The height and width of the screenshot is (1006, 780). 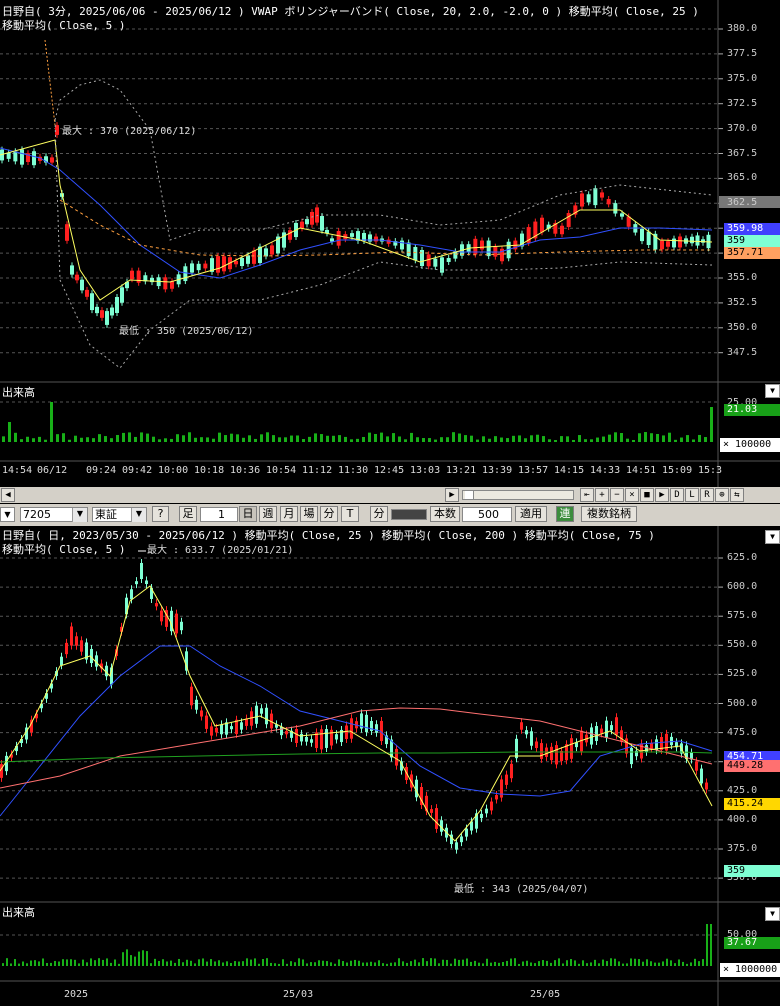 I want to click on multi-stock-button: 複数銘柄, so click(x=609, y=514).